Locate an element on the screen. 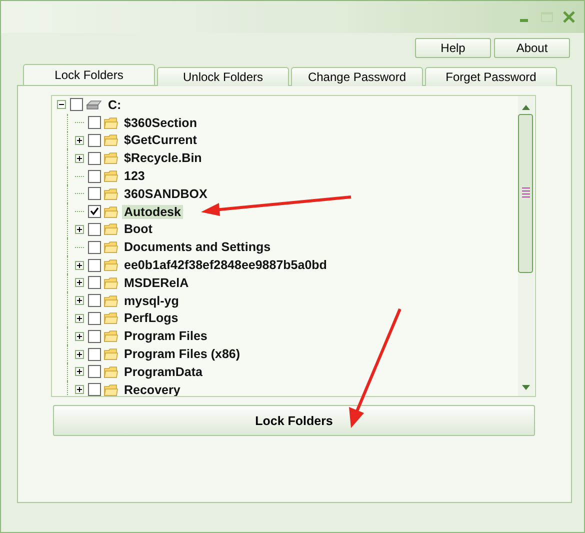 The image size is (585, 533). toolbar-button: About is located at coordinates (532, 48).